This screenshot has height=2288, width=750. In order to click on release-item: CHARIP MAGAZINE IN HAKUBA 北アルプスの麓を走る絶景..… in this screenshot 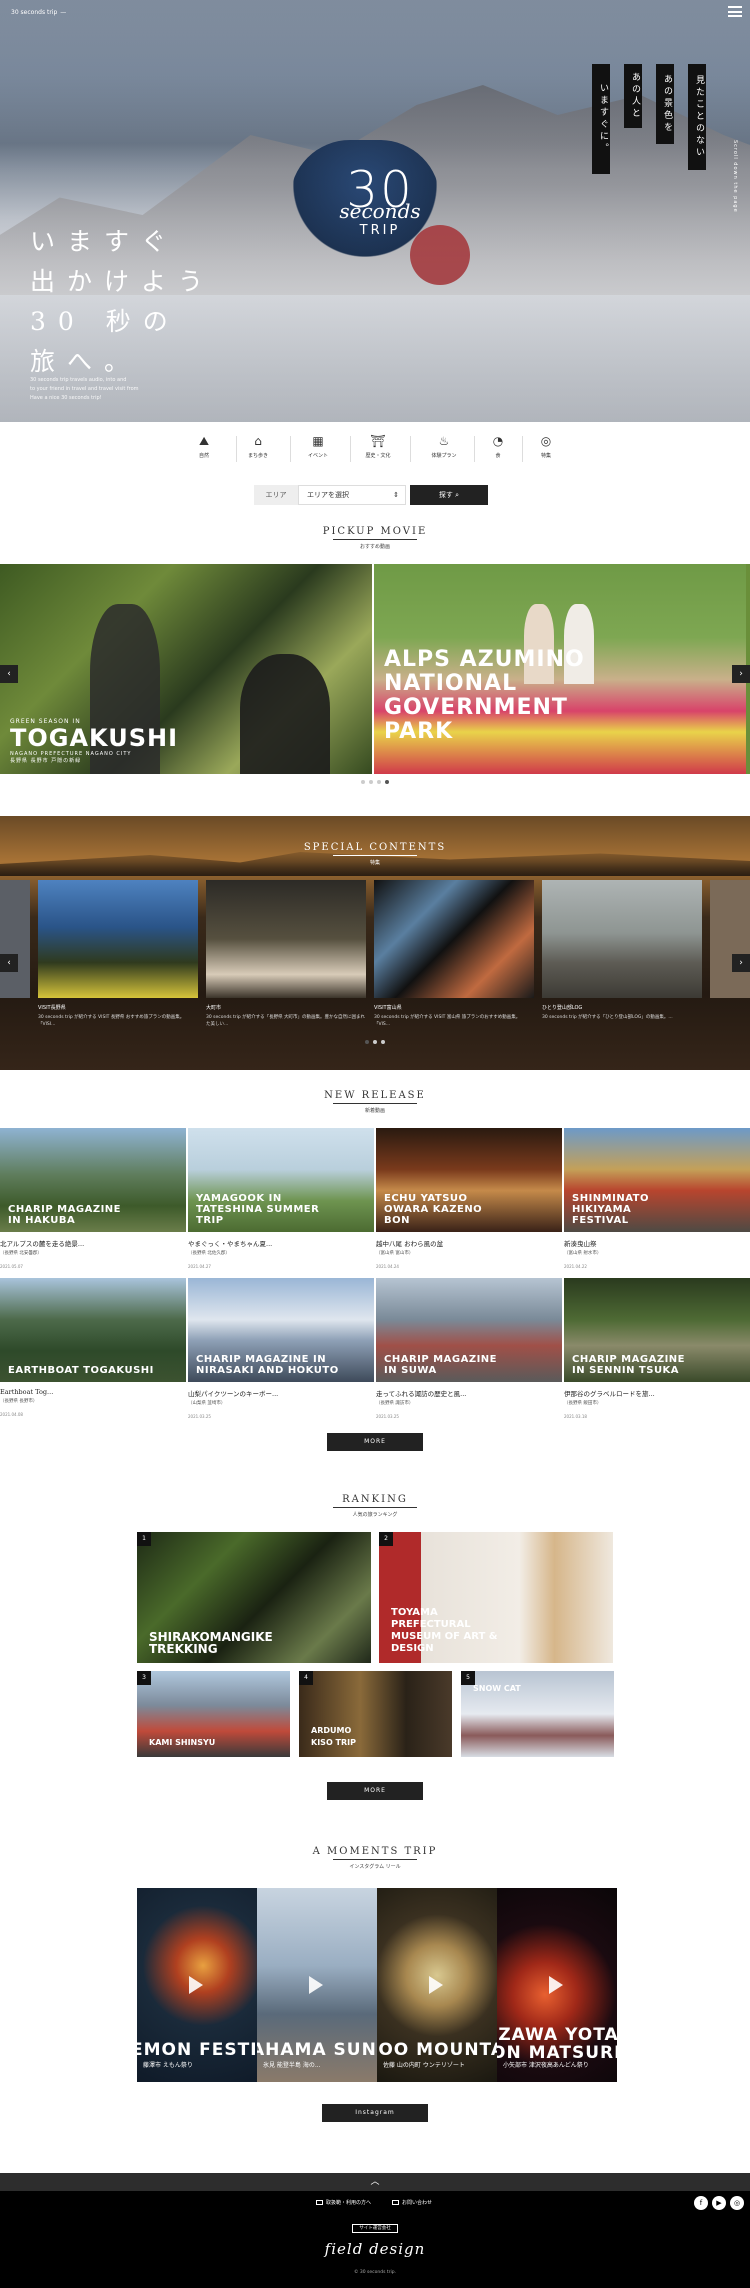, I will do `click(93, 1198)`.